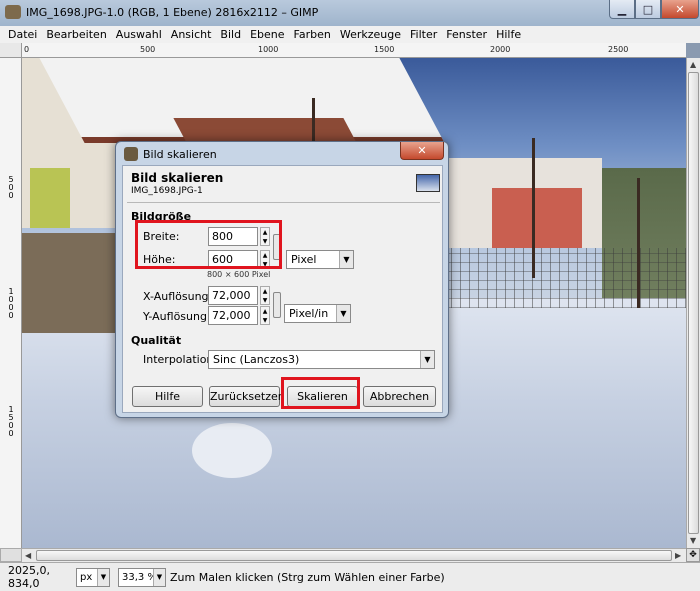 This screenshot has height=591, width=700. I want to click on y-resolution-label: Y-Auflösung:, so click(177, 316).